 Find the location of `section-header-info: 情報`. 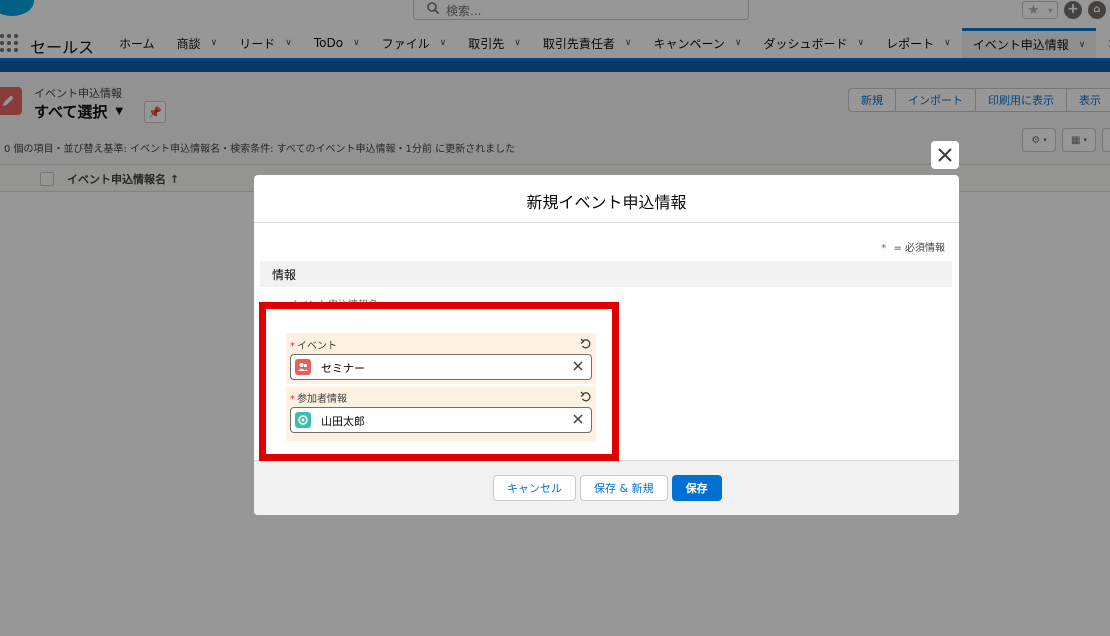

section-header-info: 情報 is located at coordinates (606, 274).